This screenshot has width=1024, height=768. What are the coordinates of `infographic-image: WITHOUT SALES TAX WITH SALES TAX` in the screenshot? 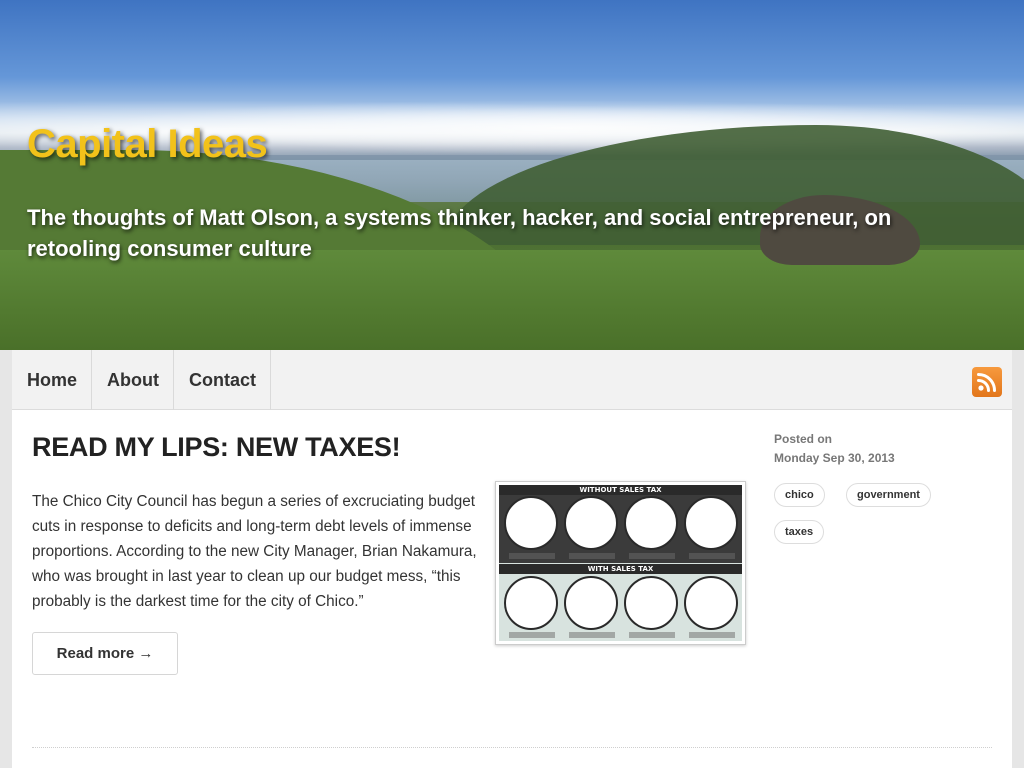 It's located at (620, 563).